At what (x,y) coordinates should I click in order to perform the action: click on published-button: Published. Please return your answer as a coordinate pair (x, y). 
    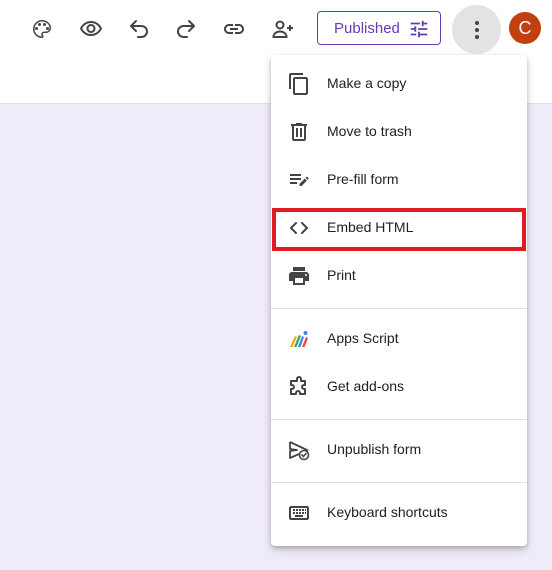
    Looking at the image, I should click on (379, 28).